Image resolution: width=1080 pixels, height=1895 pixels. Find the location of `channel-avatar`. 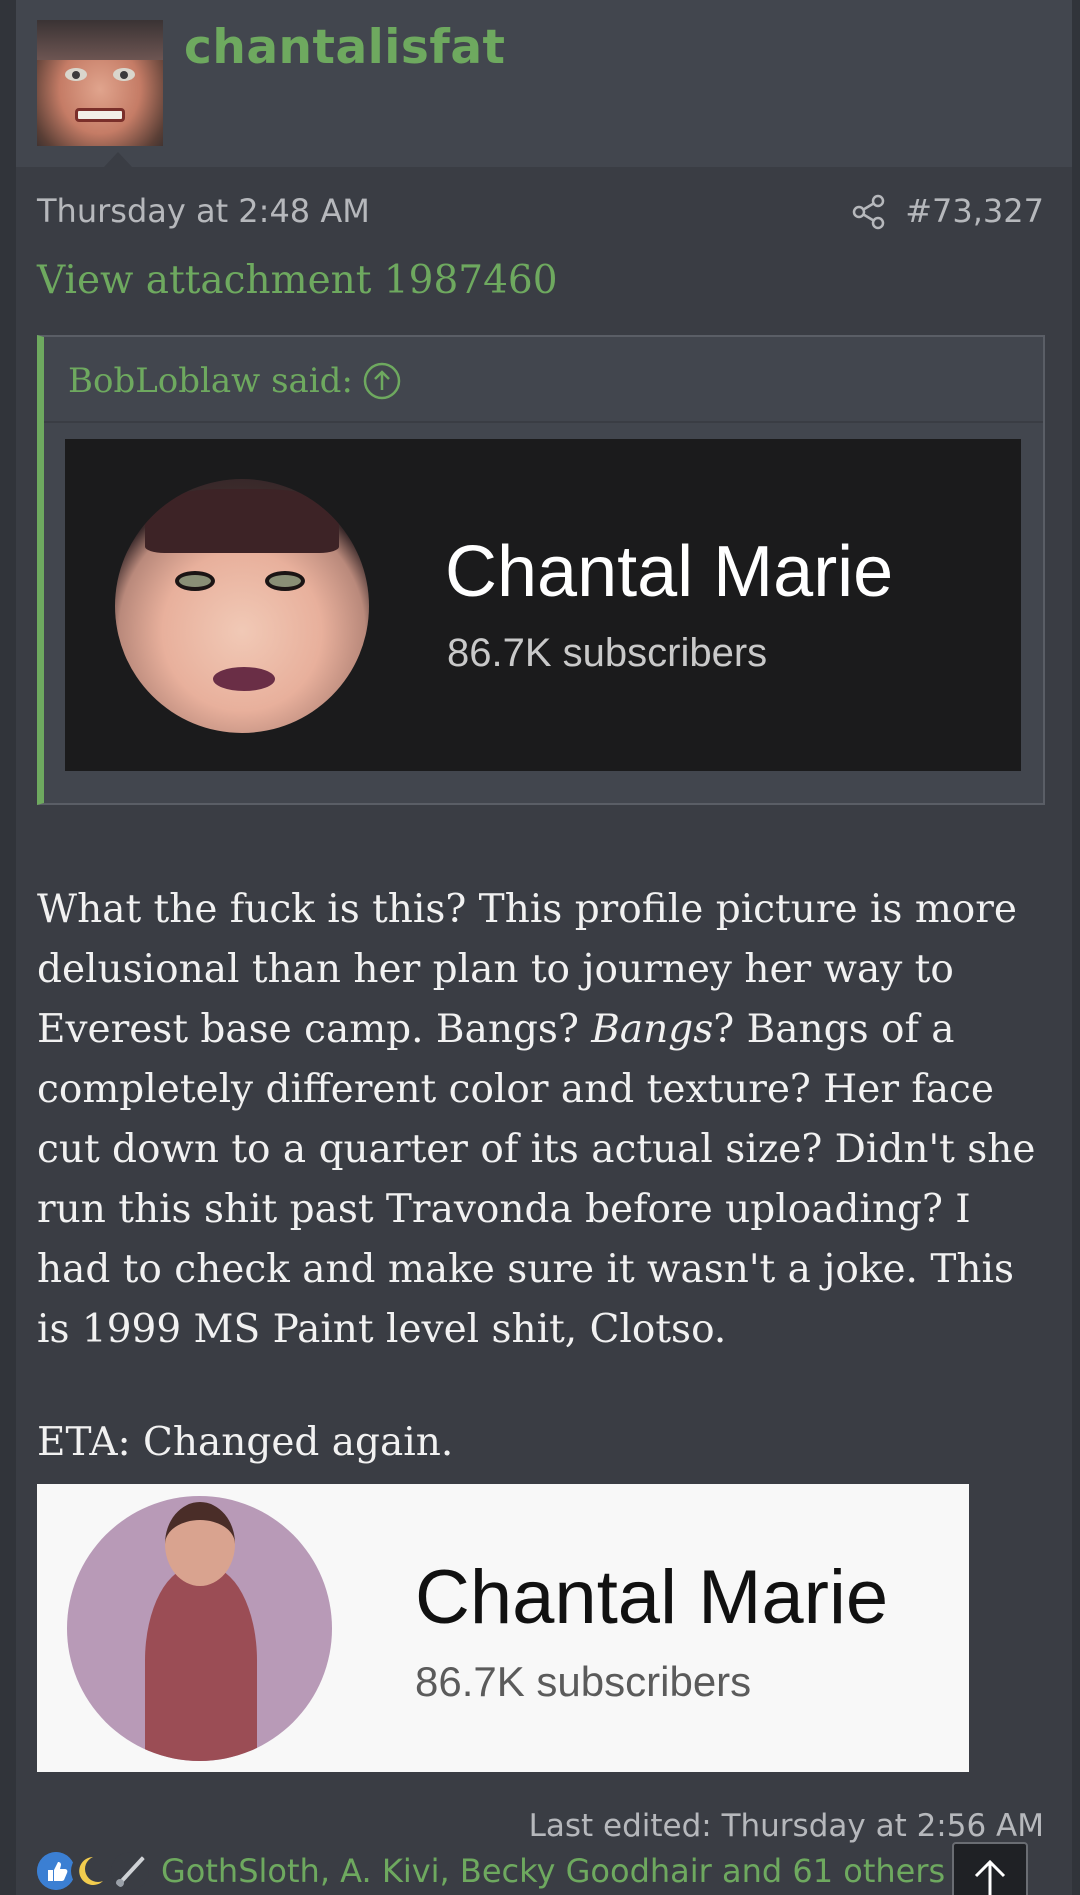

channel-avatar is located at coordinates (242, 606).